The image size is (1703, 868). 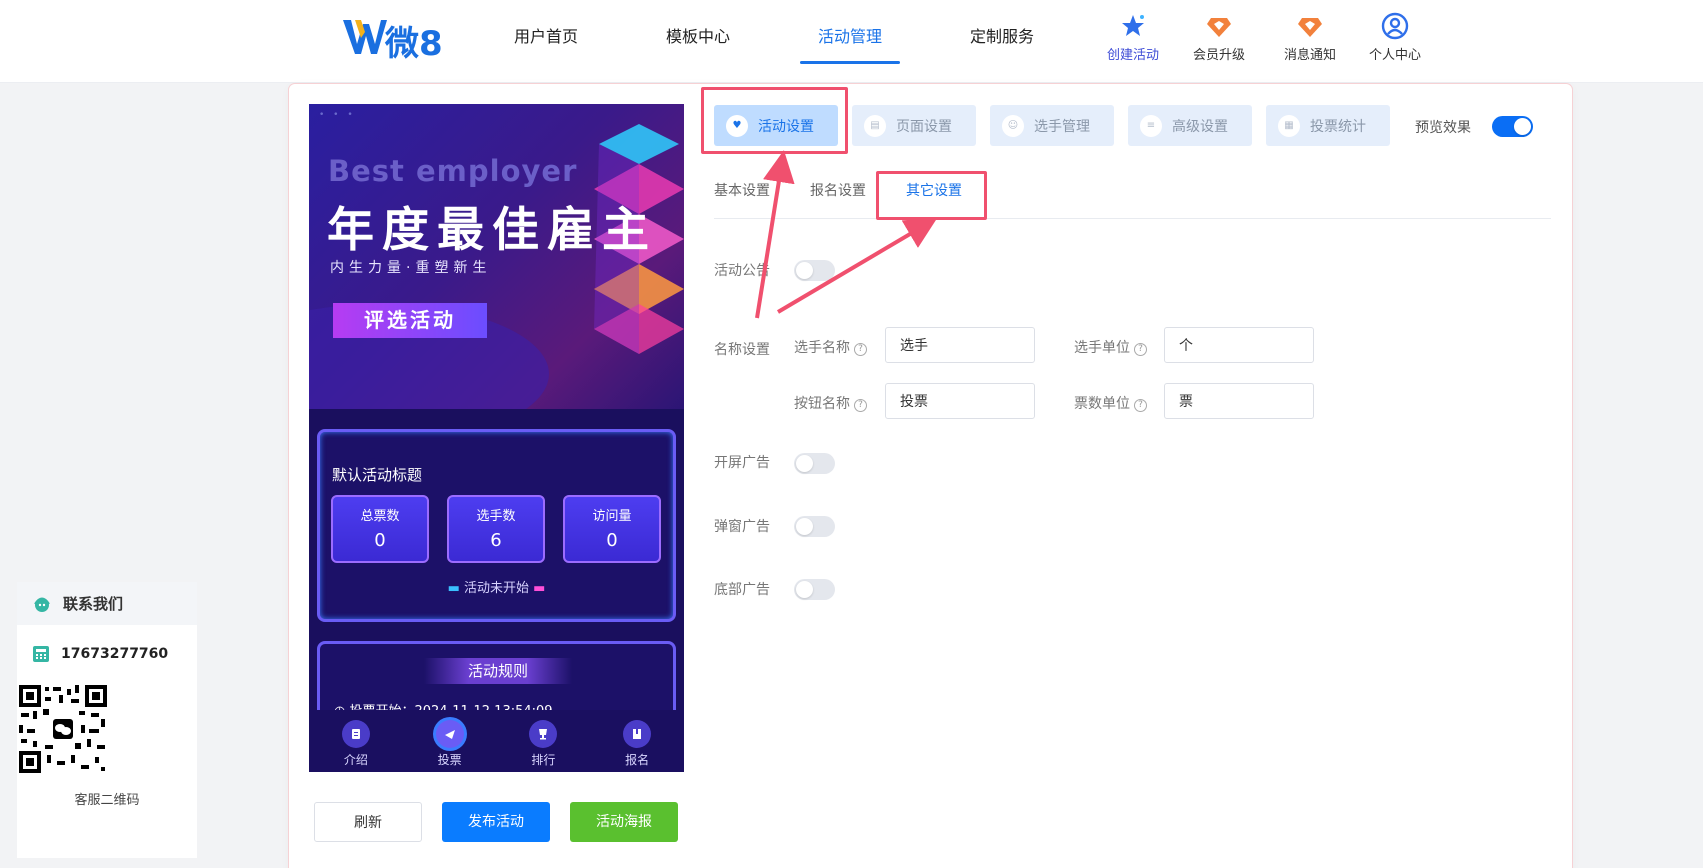 What do you see at coordinates (41, 654) in the screenshot?
I see `phone-icon` at bounding box center [41, 654].